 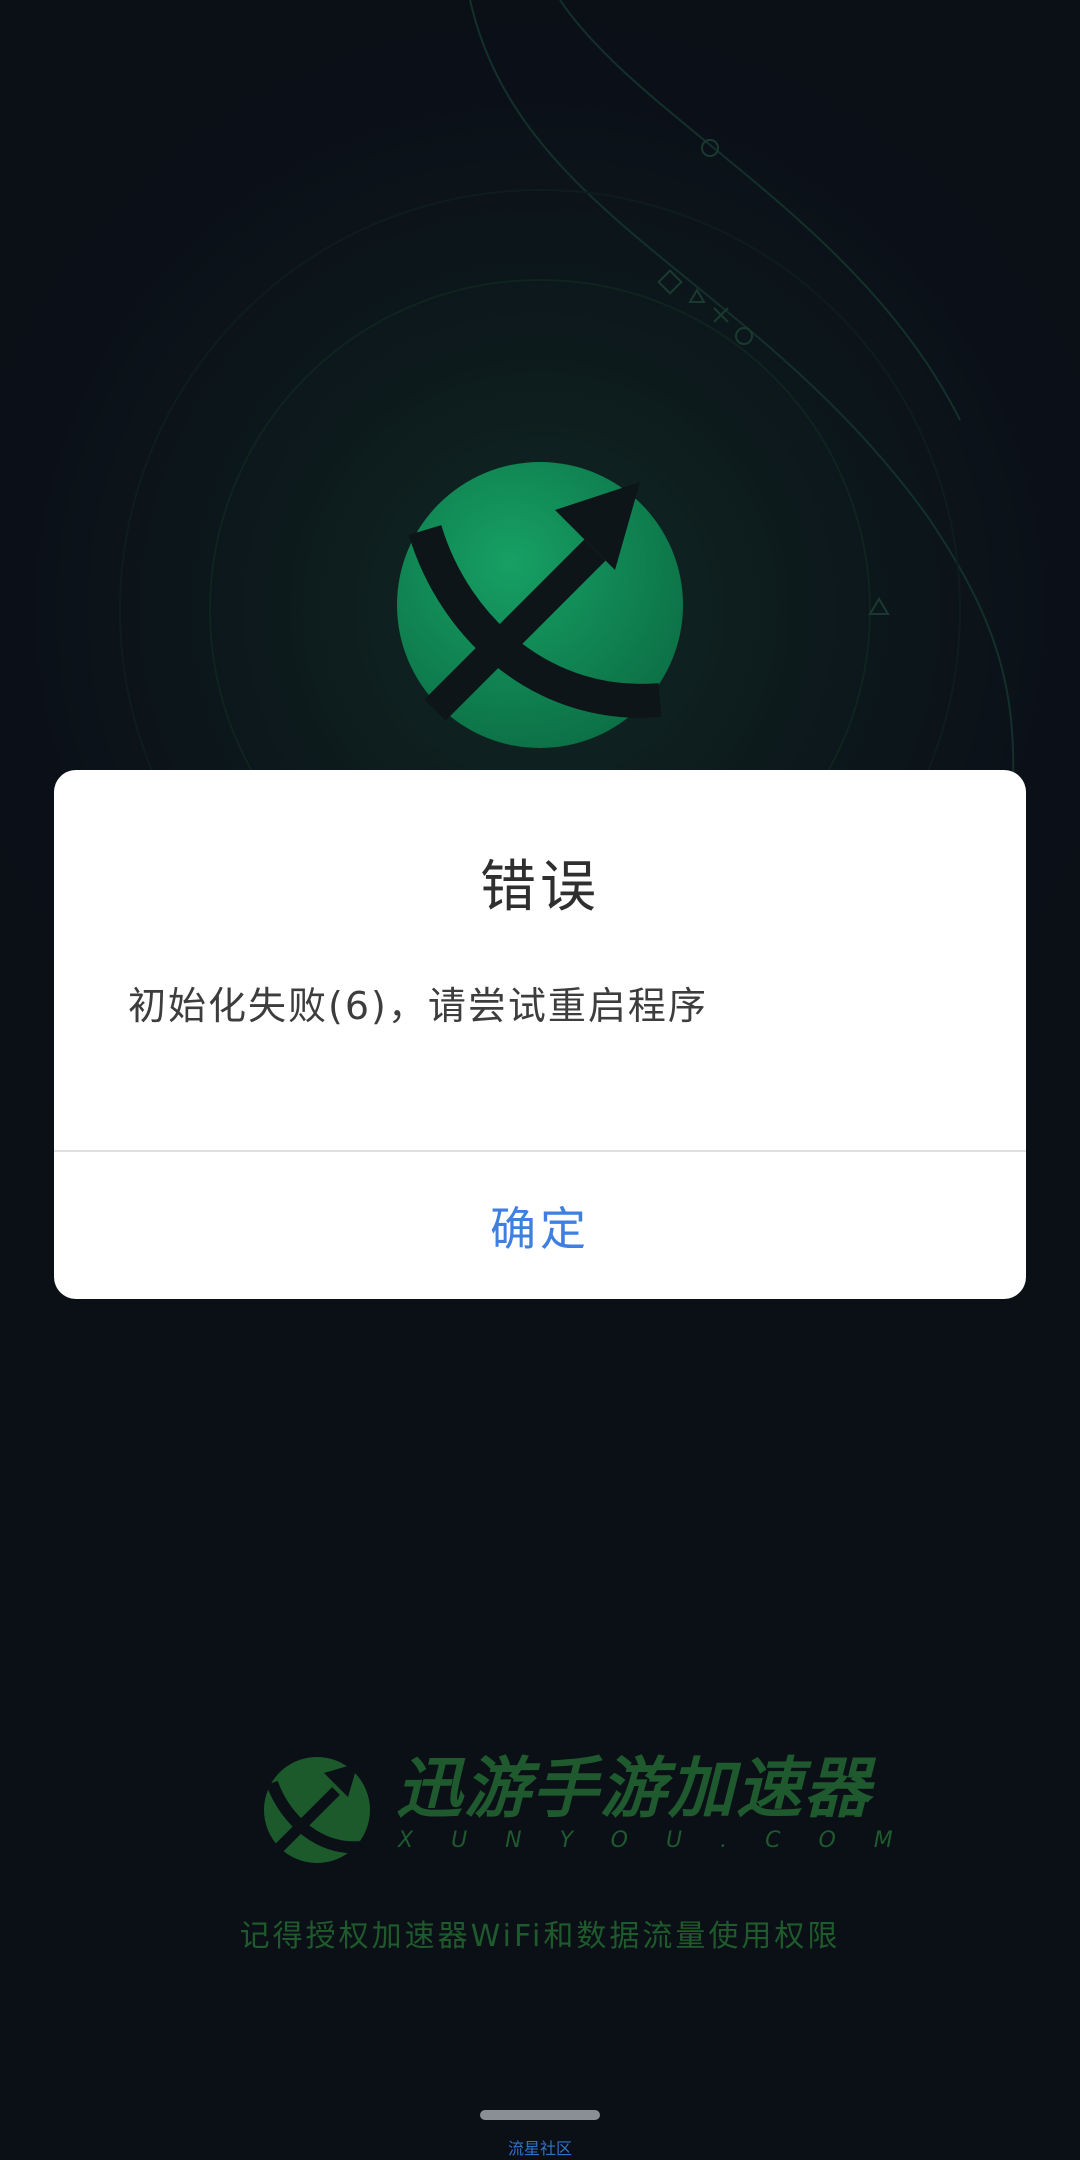 I want to click on watermark: 流星社区, so click(x=539, y=2148).